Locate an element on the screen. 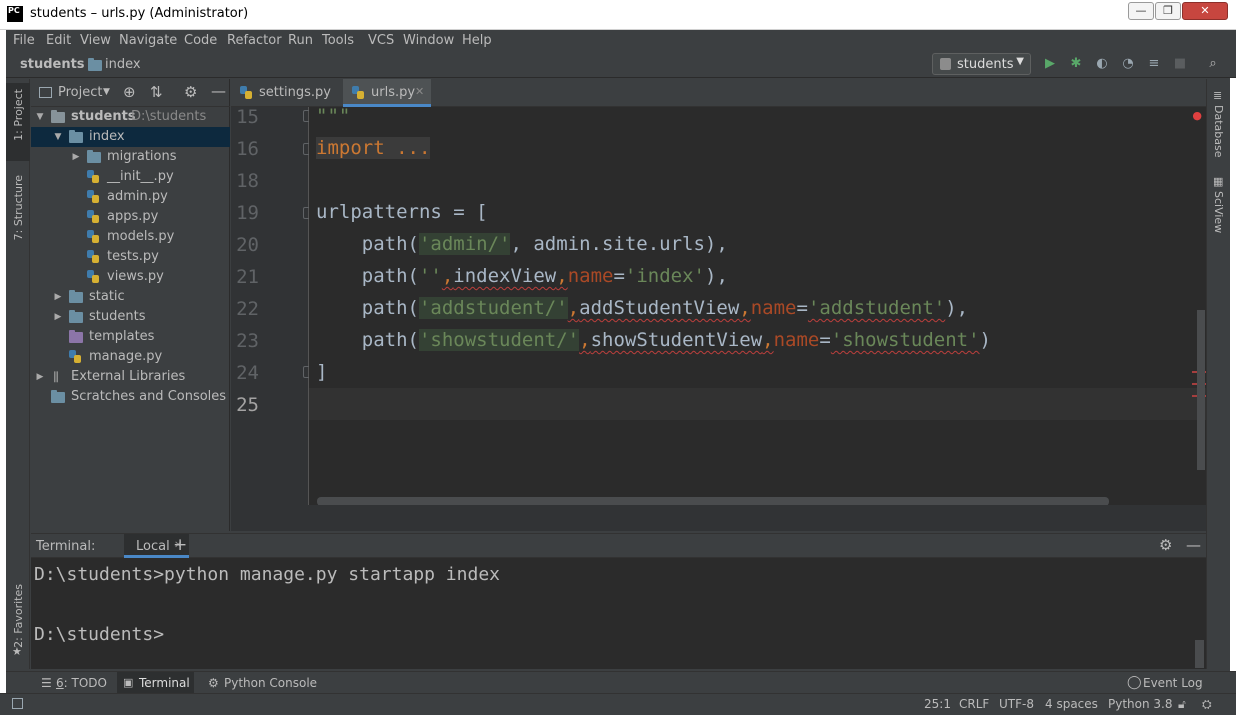  event-log-button: Event Log is located at coordinates (1173, 683).